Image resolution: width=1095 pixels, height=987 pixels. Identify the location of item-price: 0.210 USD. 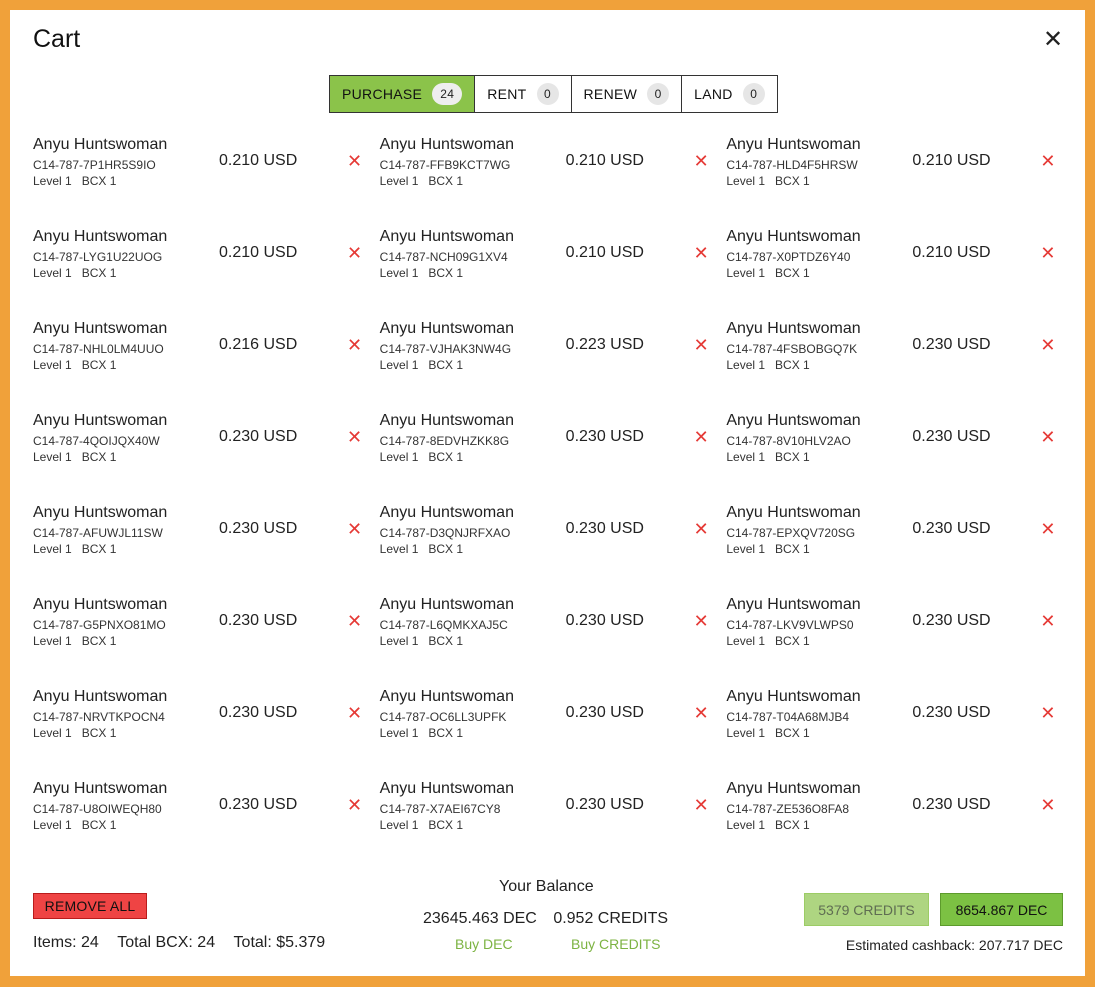
(258, 160).